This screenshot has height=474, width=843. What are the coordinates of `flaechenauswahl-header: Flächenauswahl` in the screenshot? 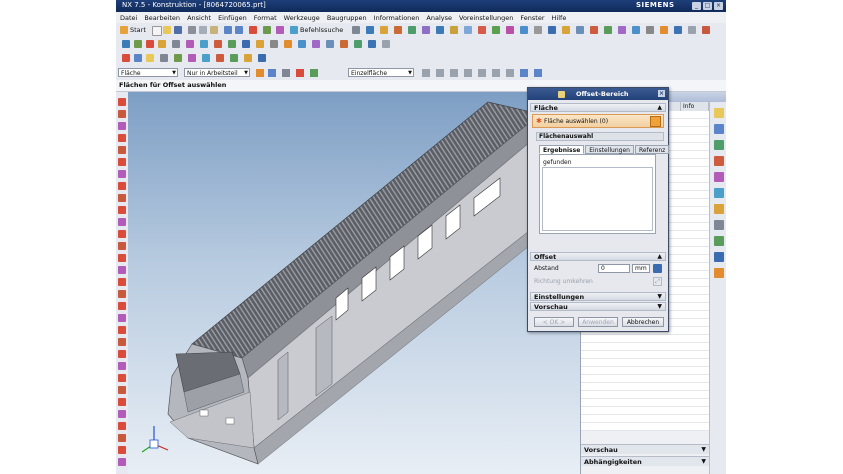 It's located at (600, 136).